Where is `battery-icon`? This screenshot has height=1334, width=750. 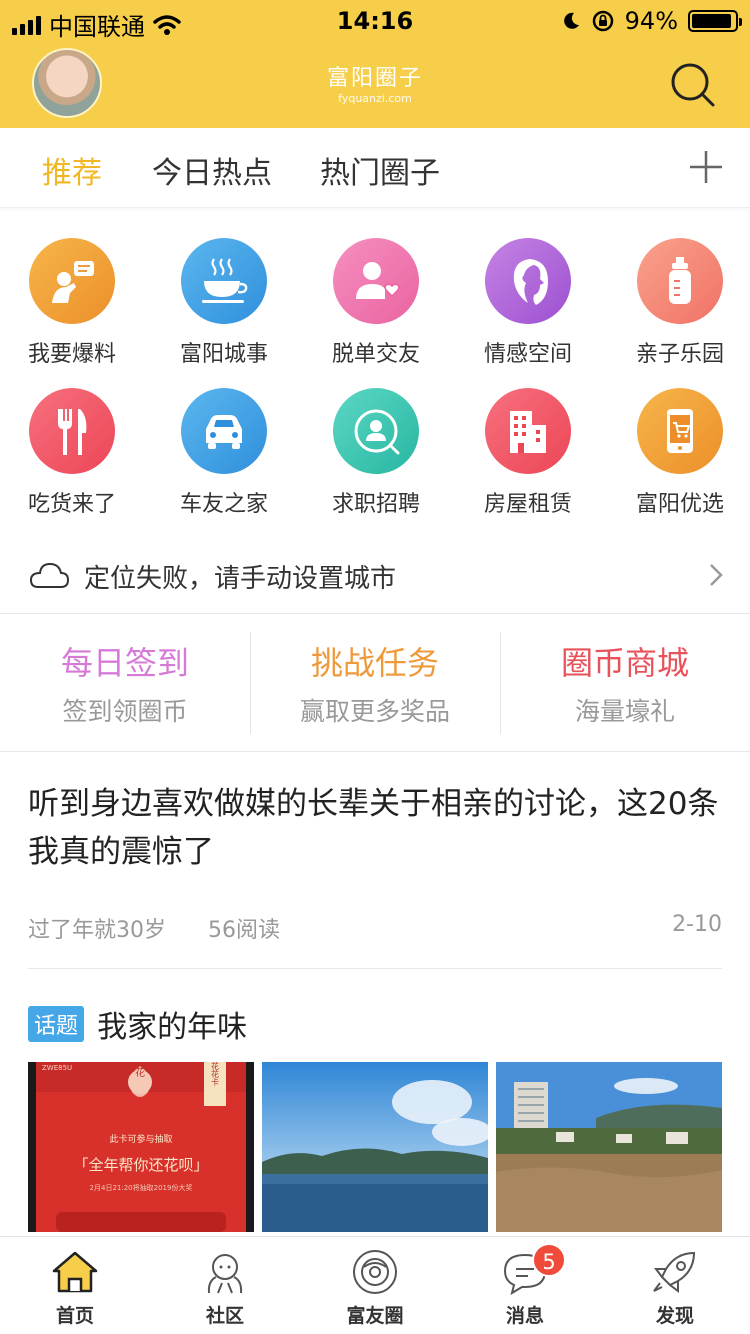
battery-icon is located at coordinates (715, 21).